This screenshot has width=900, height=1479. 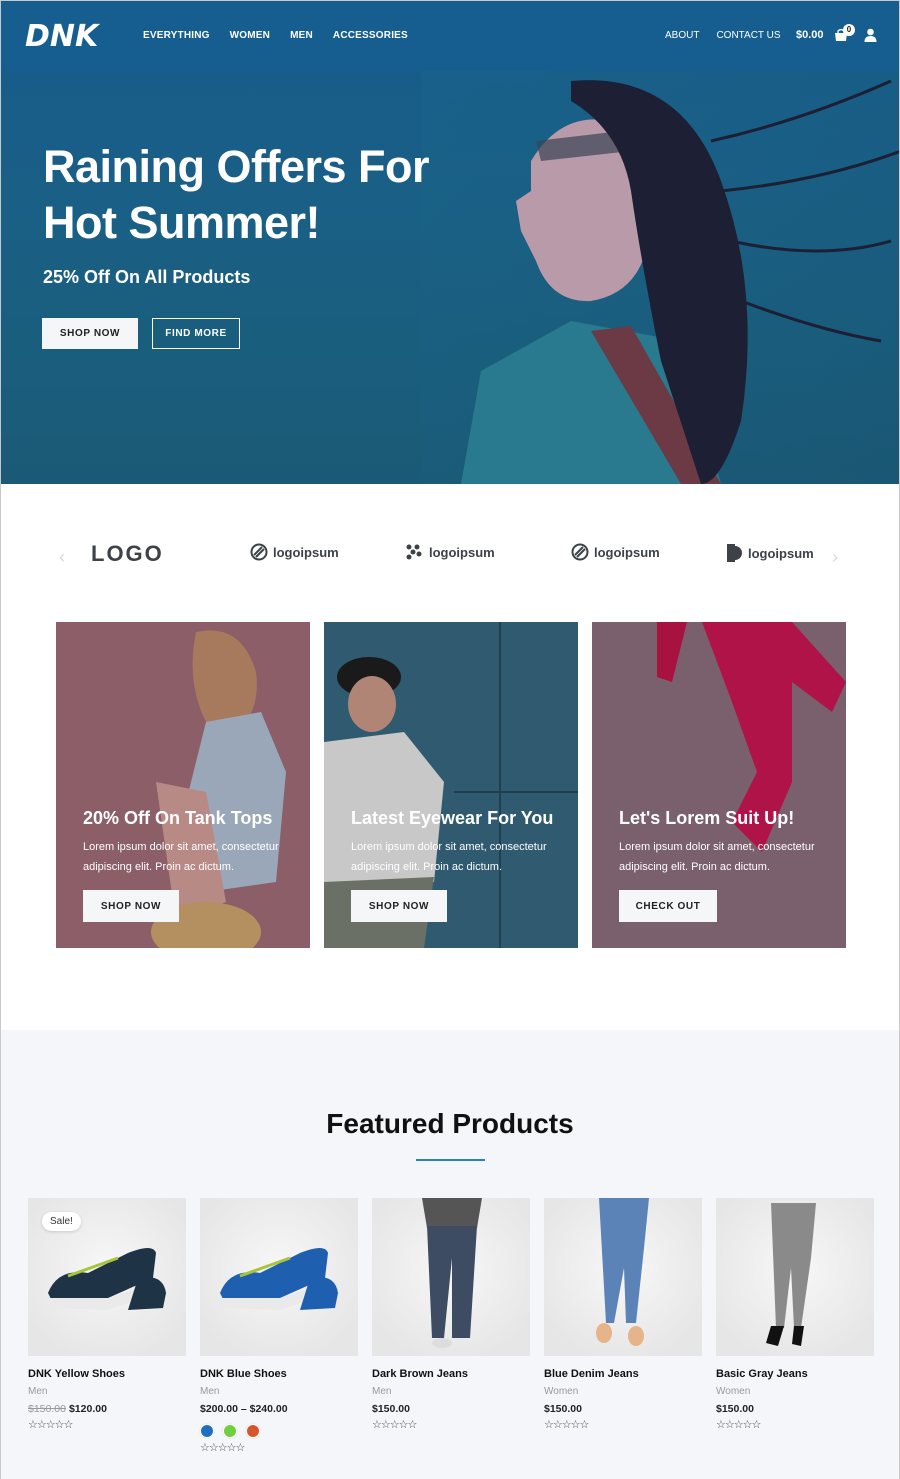 I want to click on nav-everything: EVERYTHING, so click(x=176, y=35).